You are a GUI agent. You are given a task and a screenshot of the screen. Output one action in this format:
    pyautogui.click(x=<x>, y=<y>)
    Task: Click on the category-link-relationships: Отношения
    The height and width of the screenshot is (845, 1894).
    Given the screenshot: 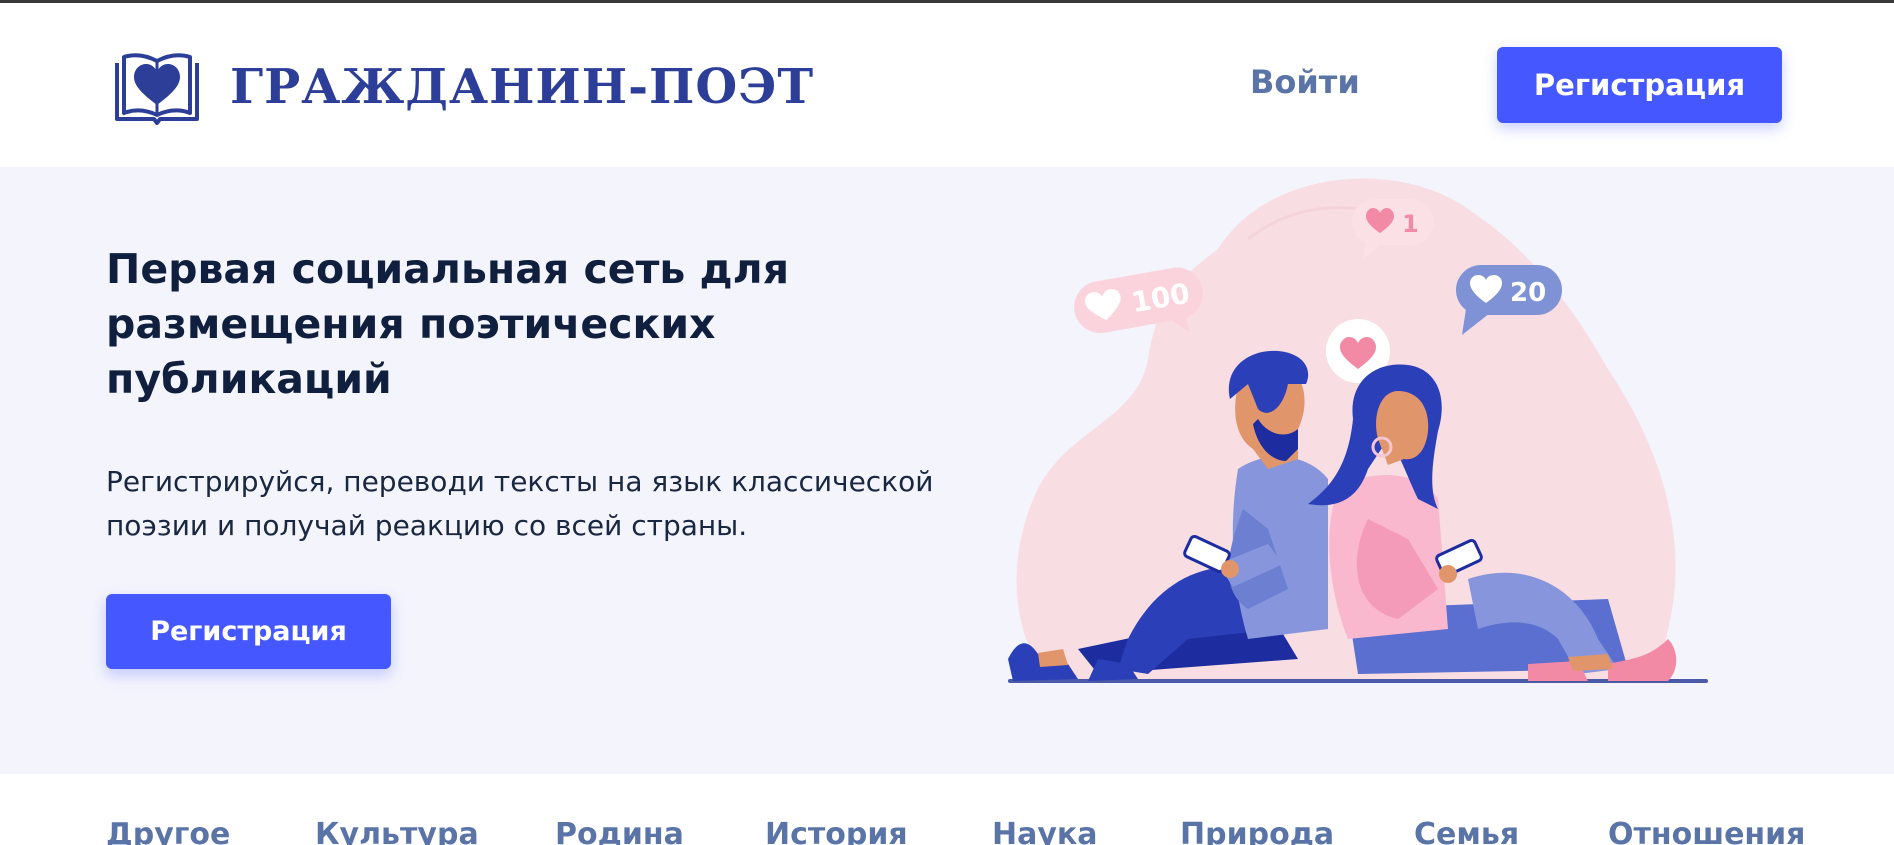 What is the action you would take?
    pyautogui.click(x=1706, y=831)
    